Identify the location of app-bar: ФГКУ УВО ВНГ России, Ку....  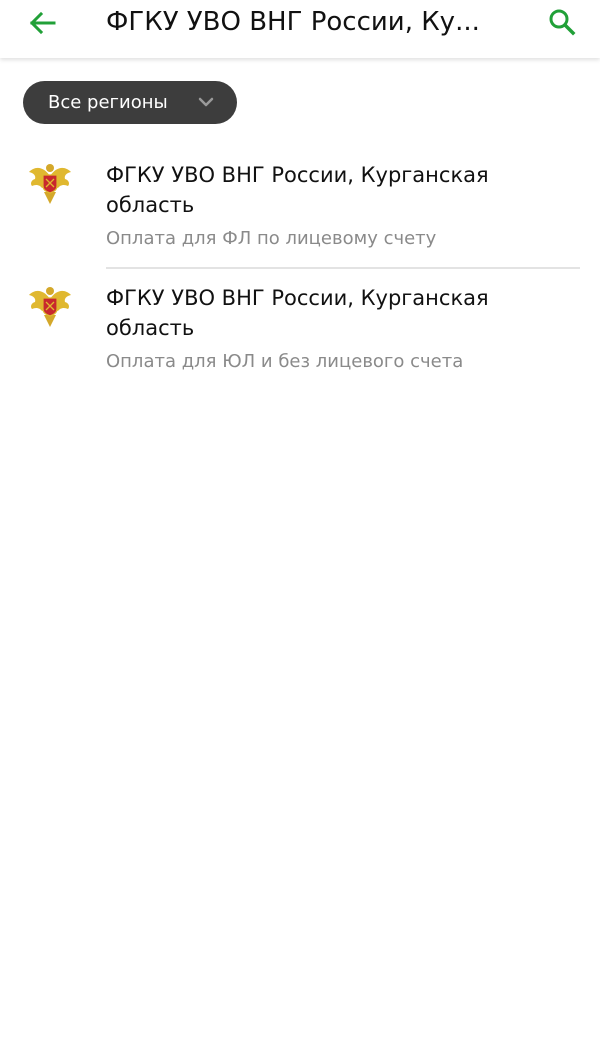
(300, 29).